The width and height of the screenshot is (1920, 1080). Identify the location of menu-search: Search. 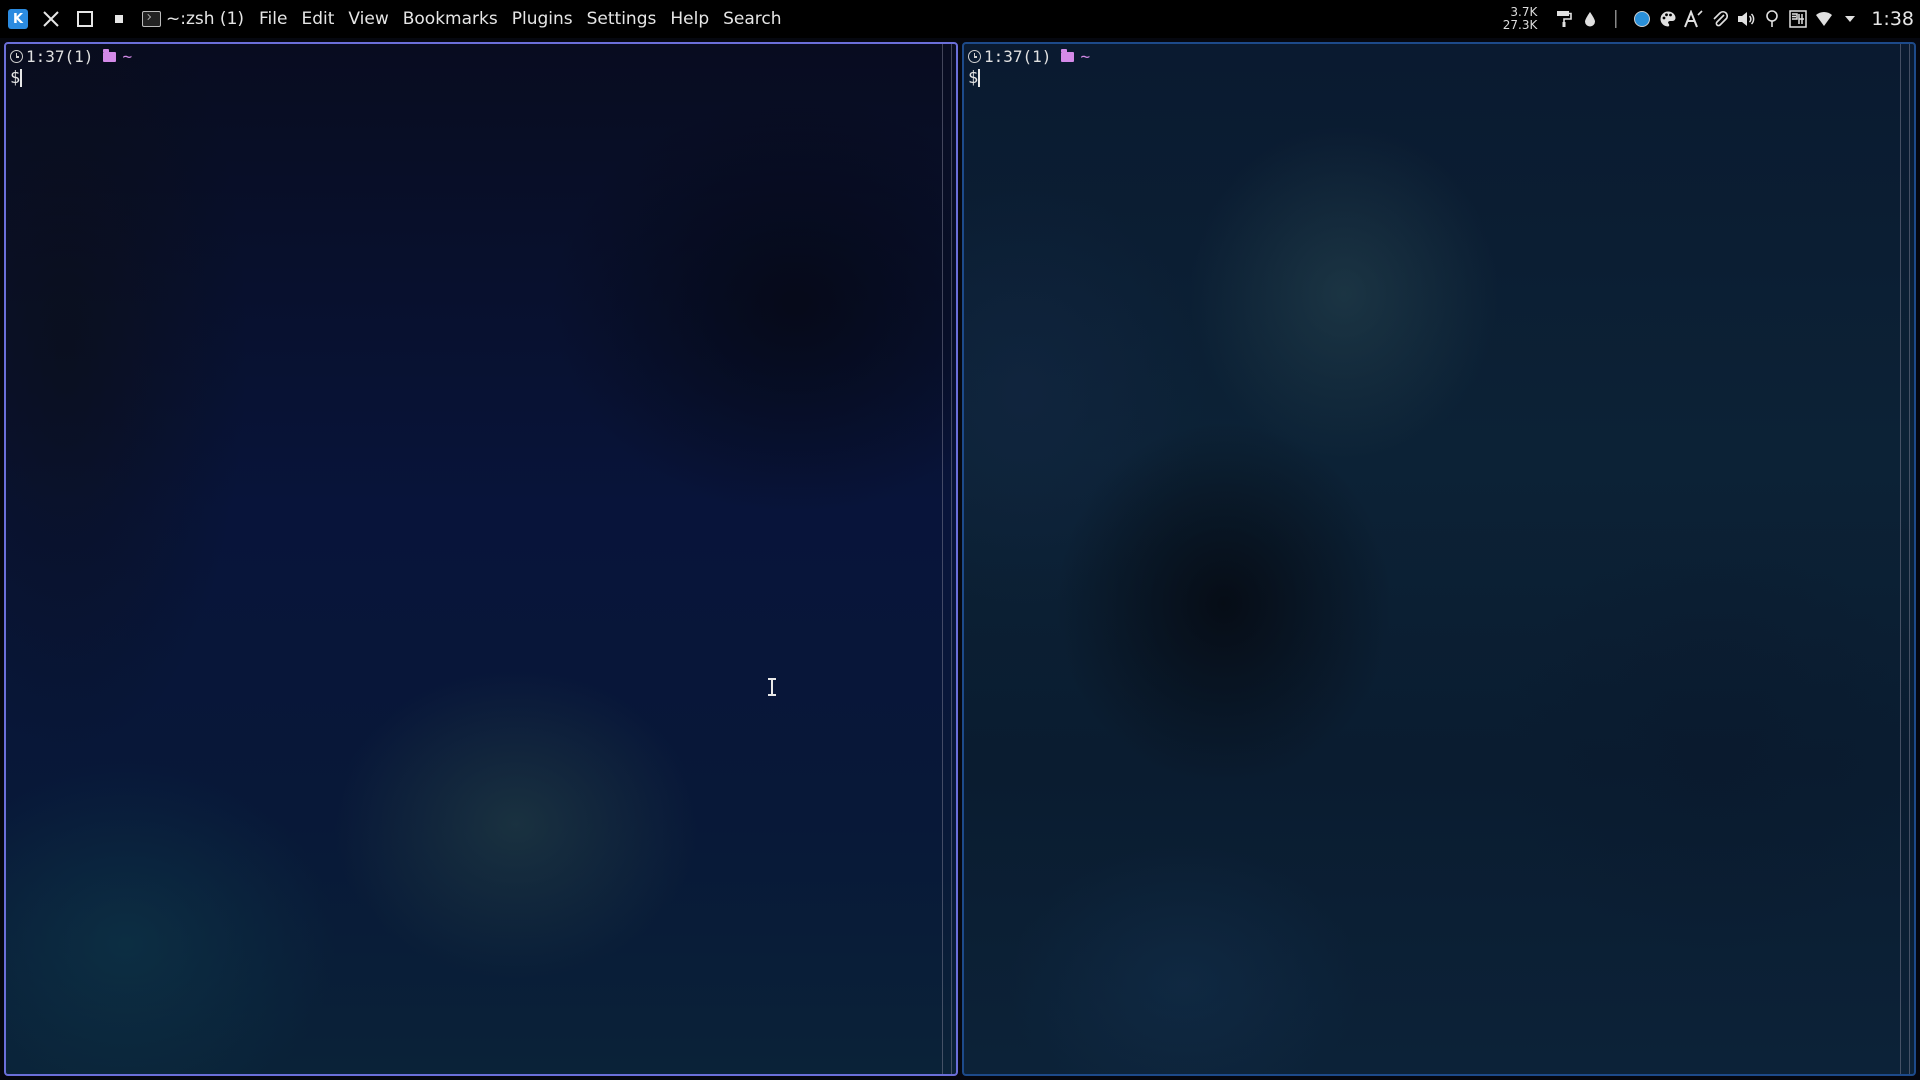
(752, 19).